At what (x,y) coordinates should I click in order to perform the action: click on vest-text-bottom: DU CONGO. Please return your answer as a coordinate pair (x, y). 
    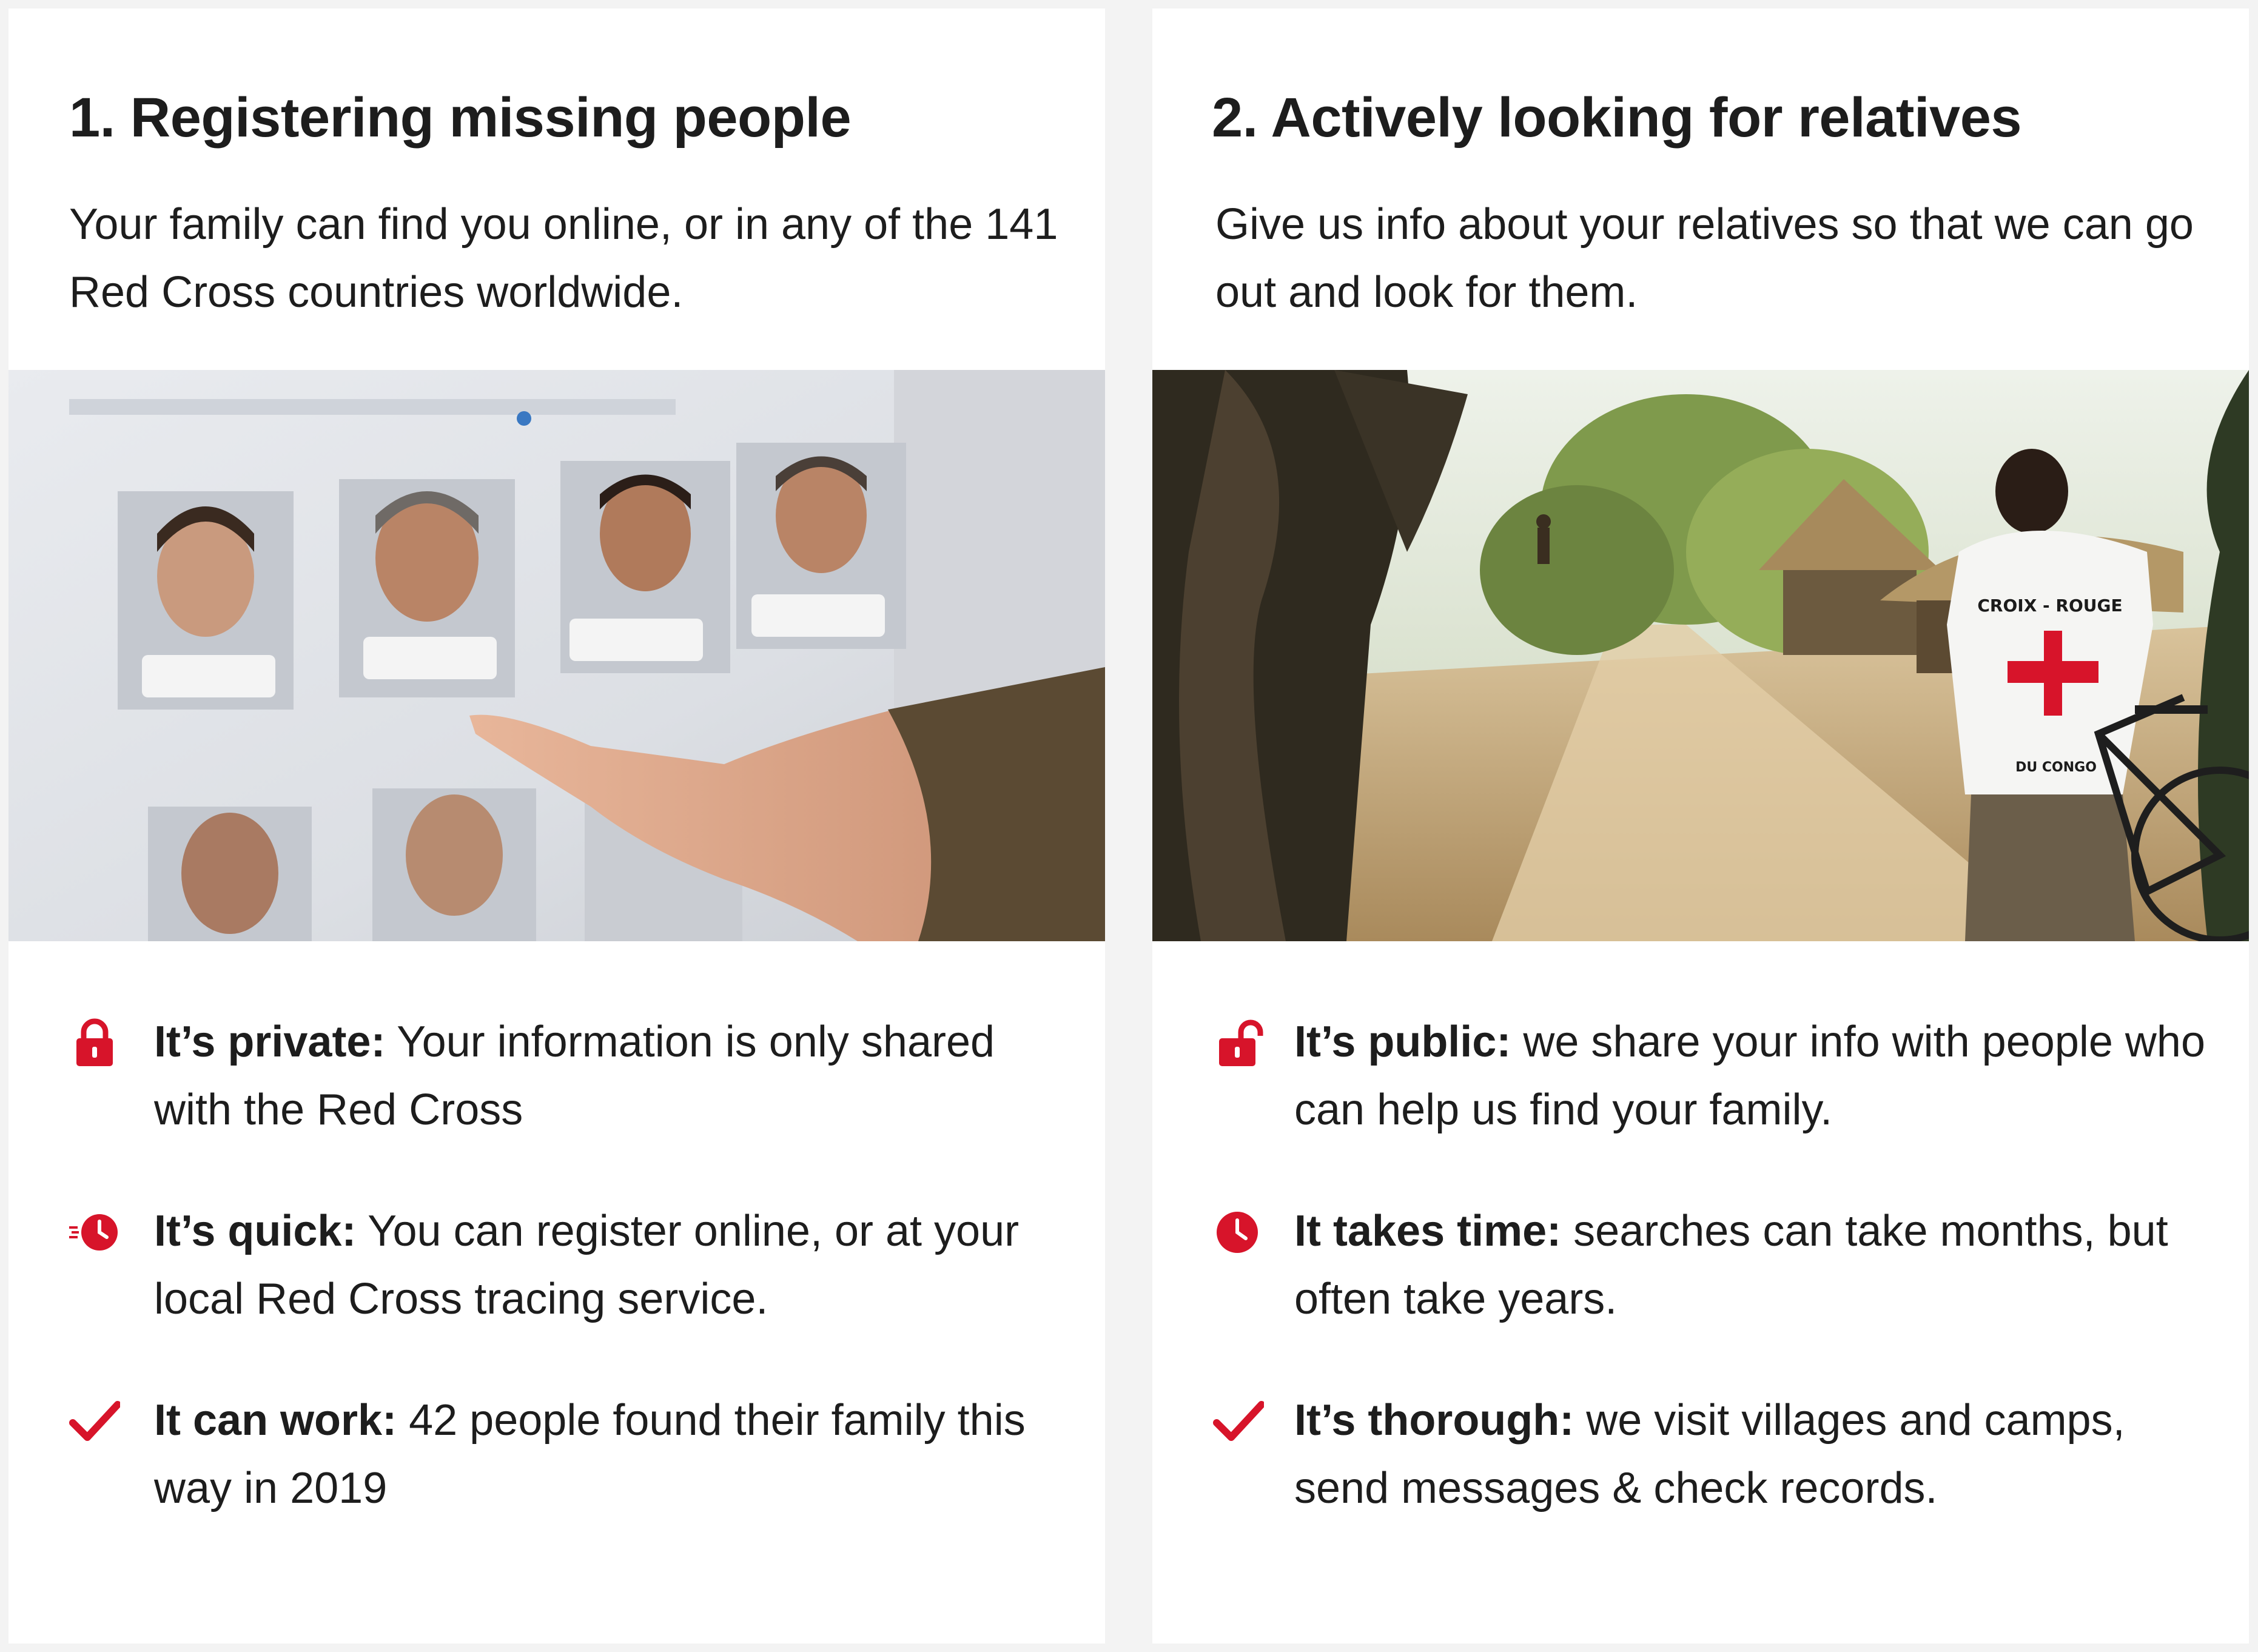
    Looking at the image, I should click on (2056, 768).